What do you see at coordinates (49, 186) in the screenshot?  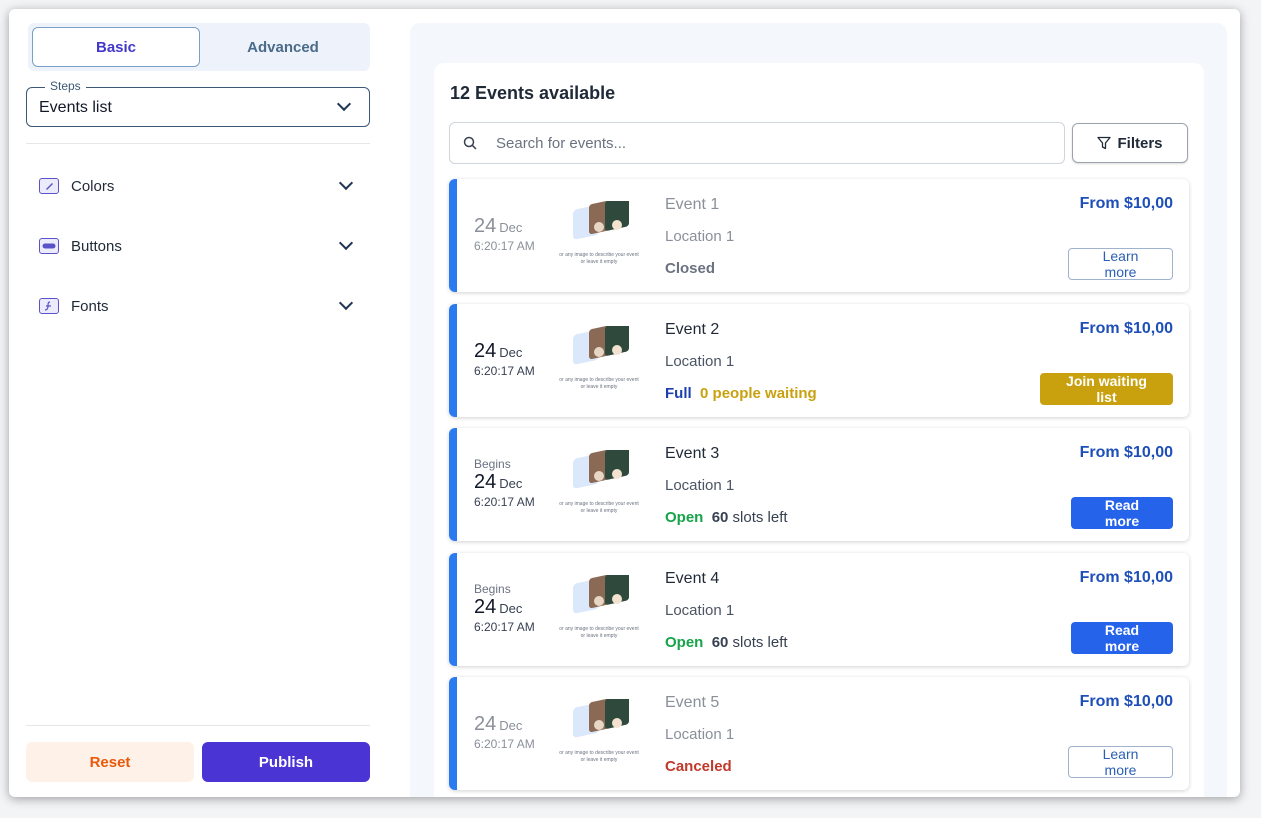 I see `paint-brush-icon` at bounding box center [49, 186].